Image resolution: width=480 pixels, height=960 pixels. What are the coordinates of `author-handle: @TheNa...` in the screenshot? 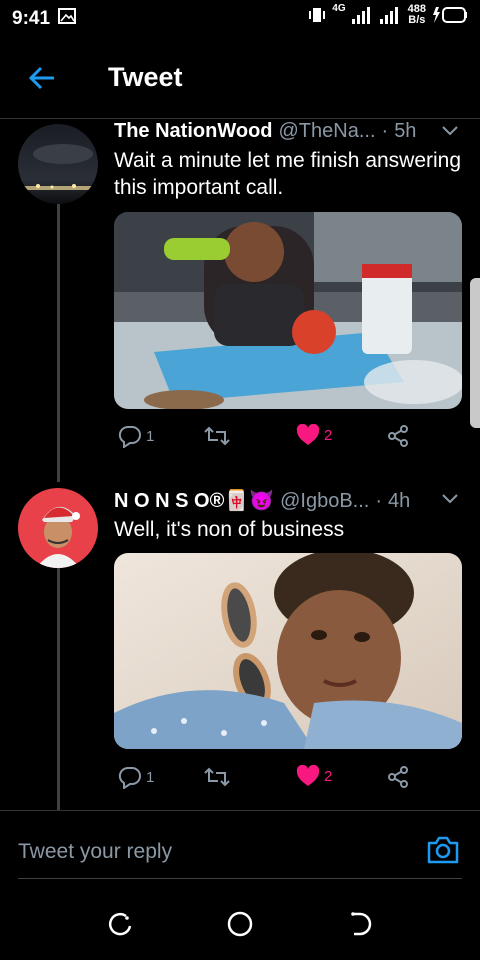 It's located at (327, 131).